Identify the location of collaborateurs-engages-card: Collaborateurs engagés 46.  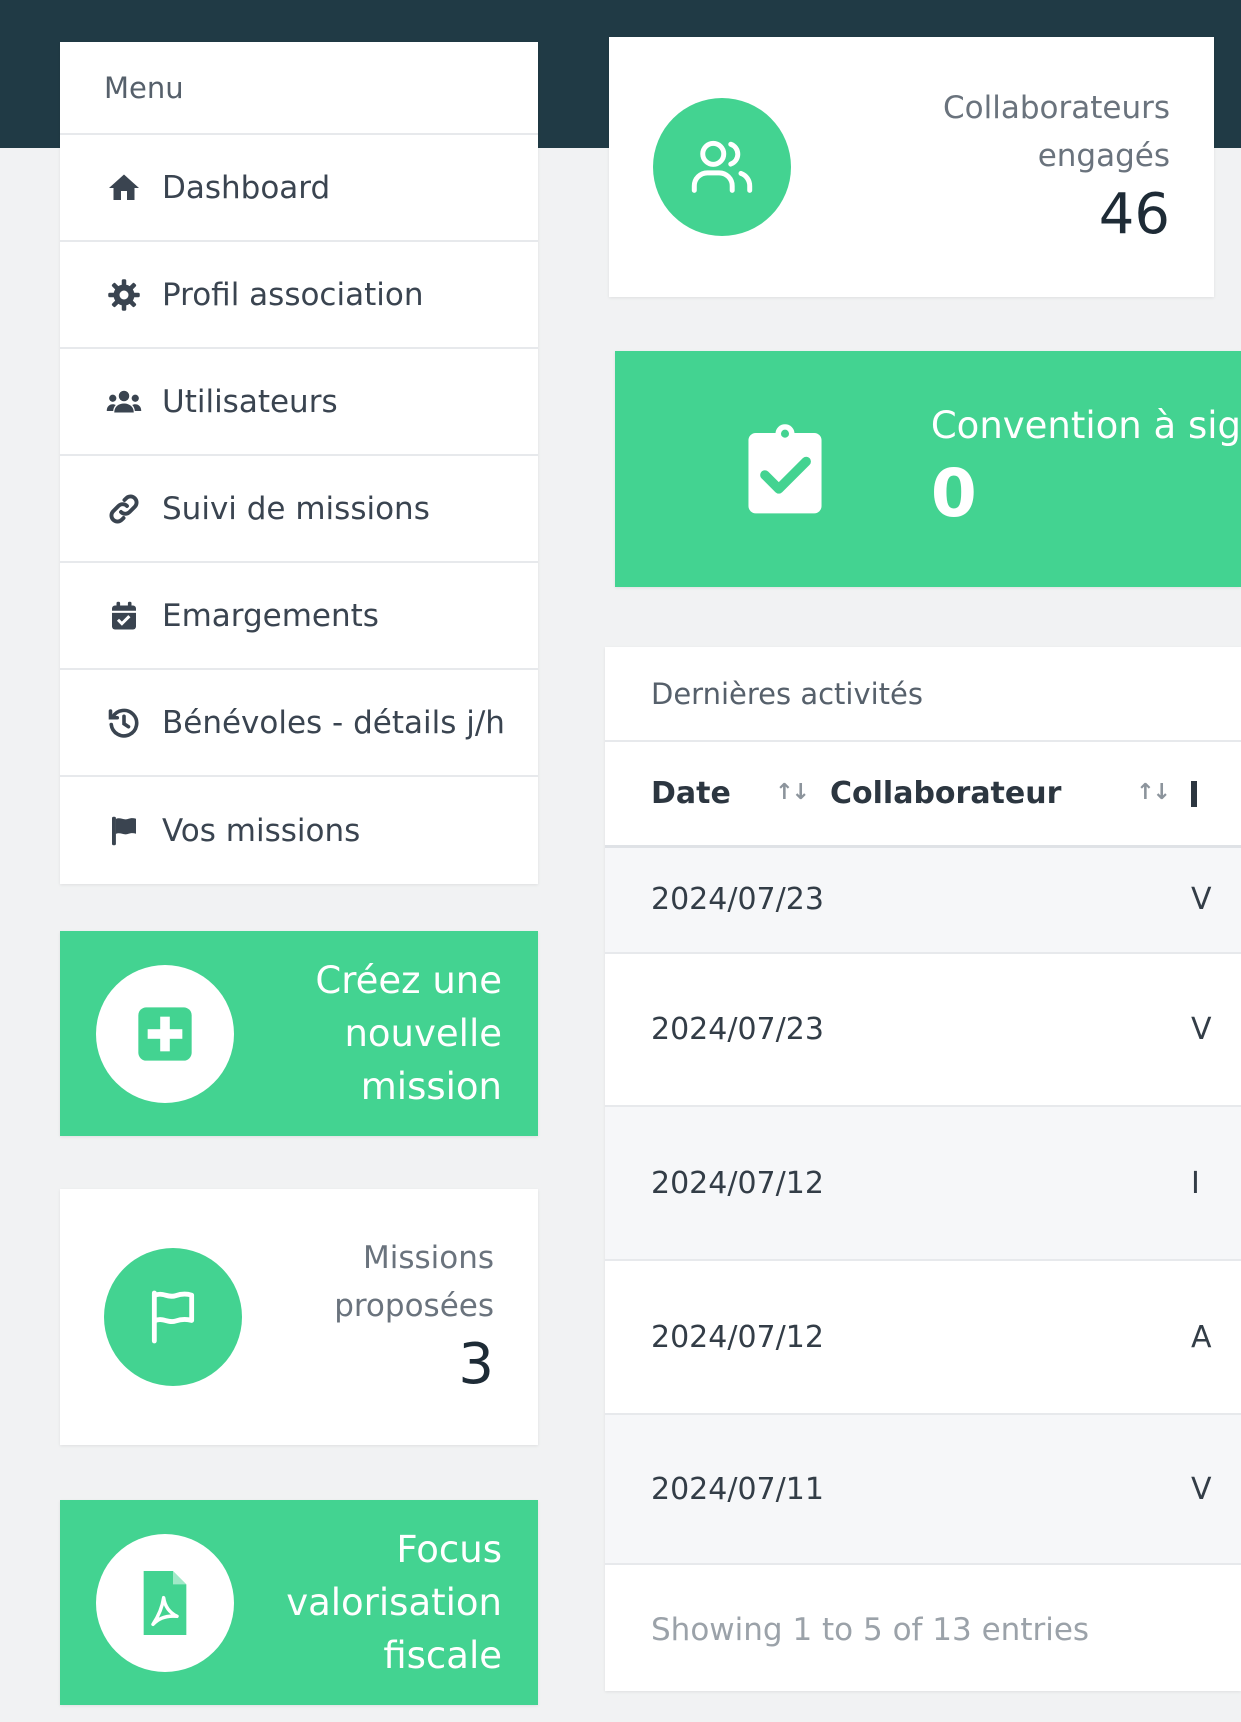
(911, 167).